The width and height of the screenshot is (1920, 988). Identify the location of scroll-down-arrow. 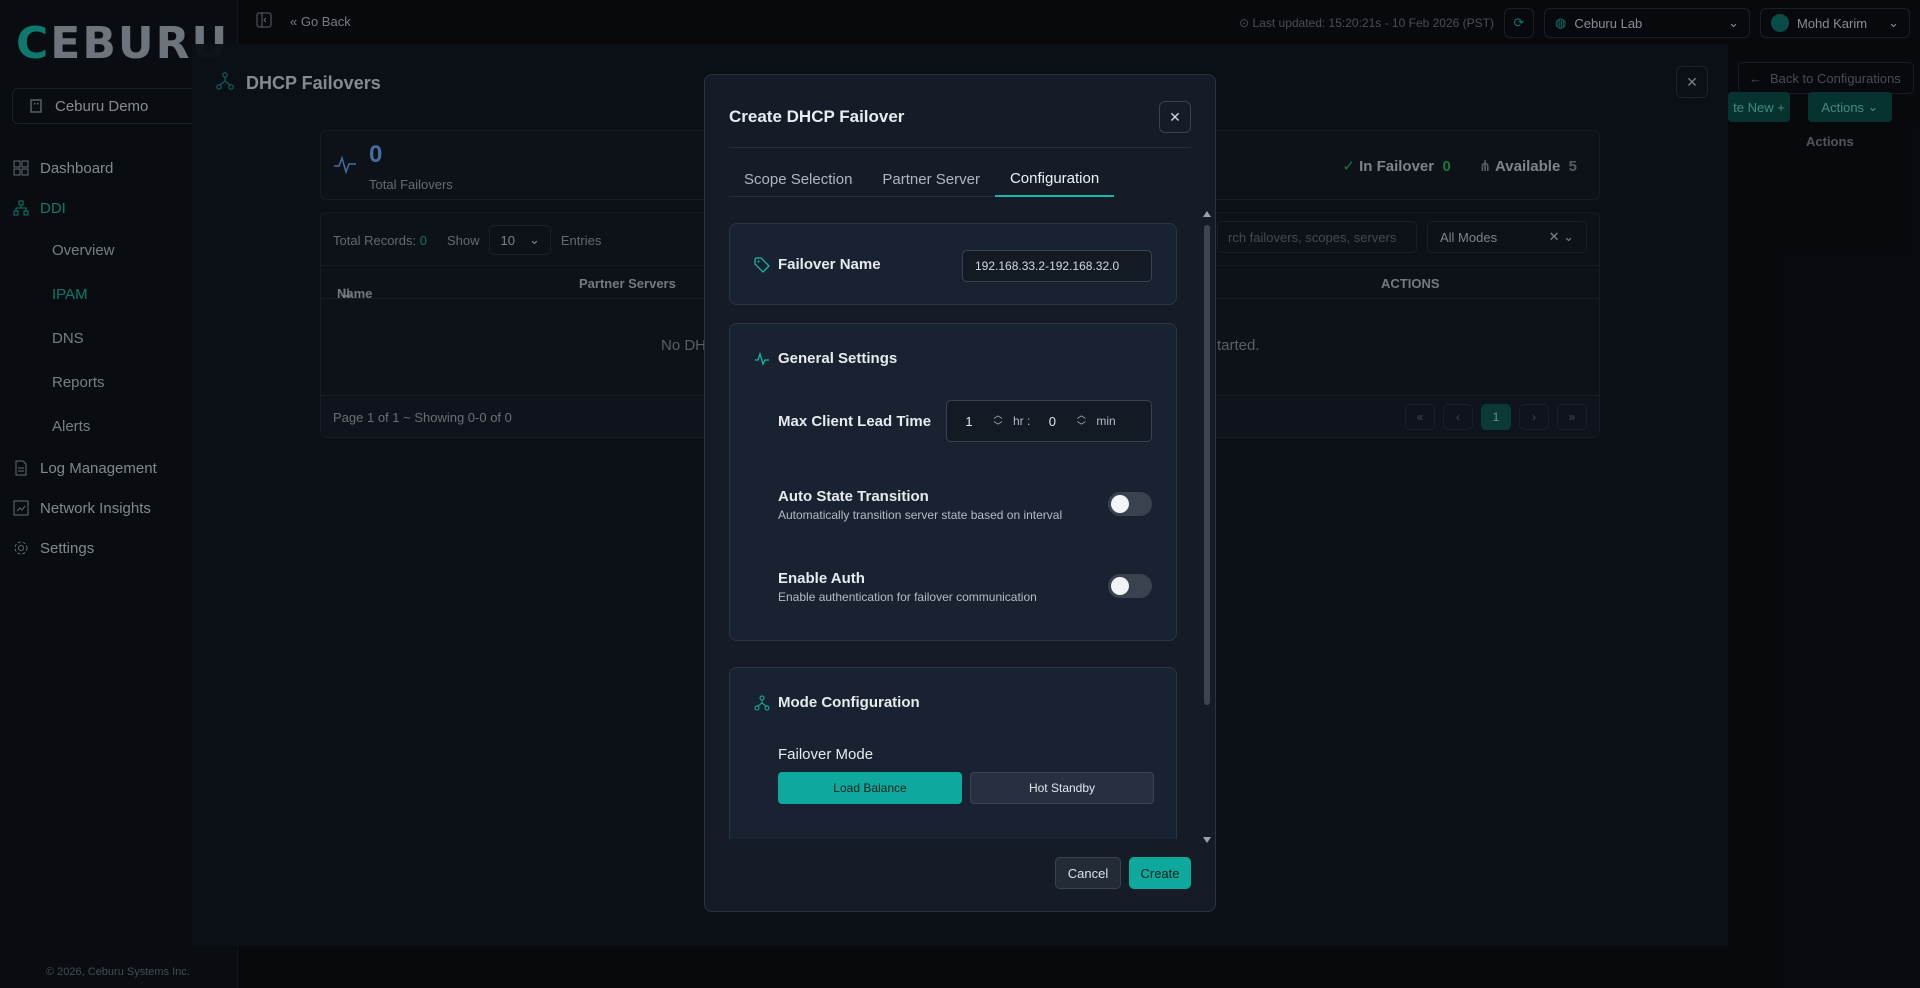
(1207, 840).